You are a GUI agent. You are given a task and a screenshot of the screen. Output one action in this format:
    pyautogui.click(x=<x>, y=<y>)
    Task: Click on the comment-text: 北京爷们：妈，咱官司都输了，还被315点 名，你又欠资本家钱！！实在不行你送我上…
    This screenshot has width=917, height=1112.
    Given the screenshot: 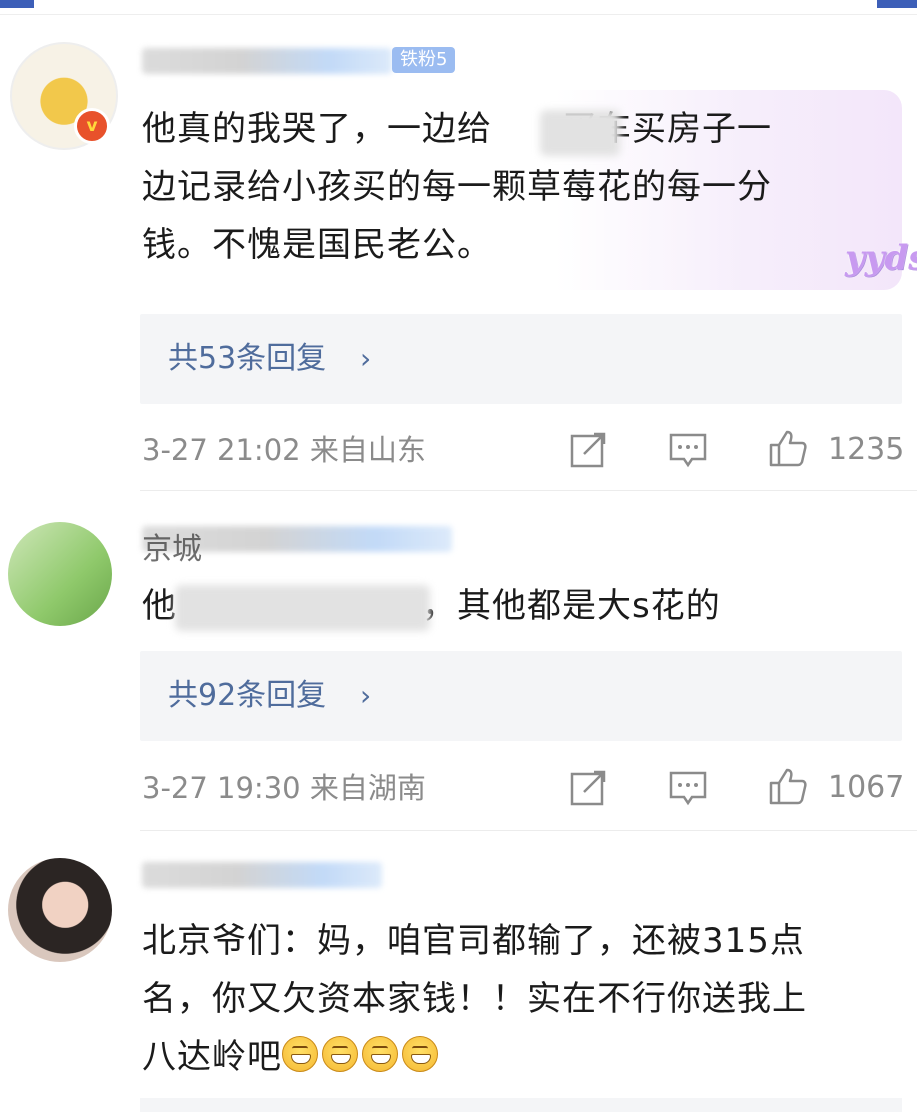 What is the action you would take?
    pyautogui.click(x=474, y=999)
    